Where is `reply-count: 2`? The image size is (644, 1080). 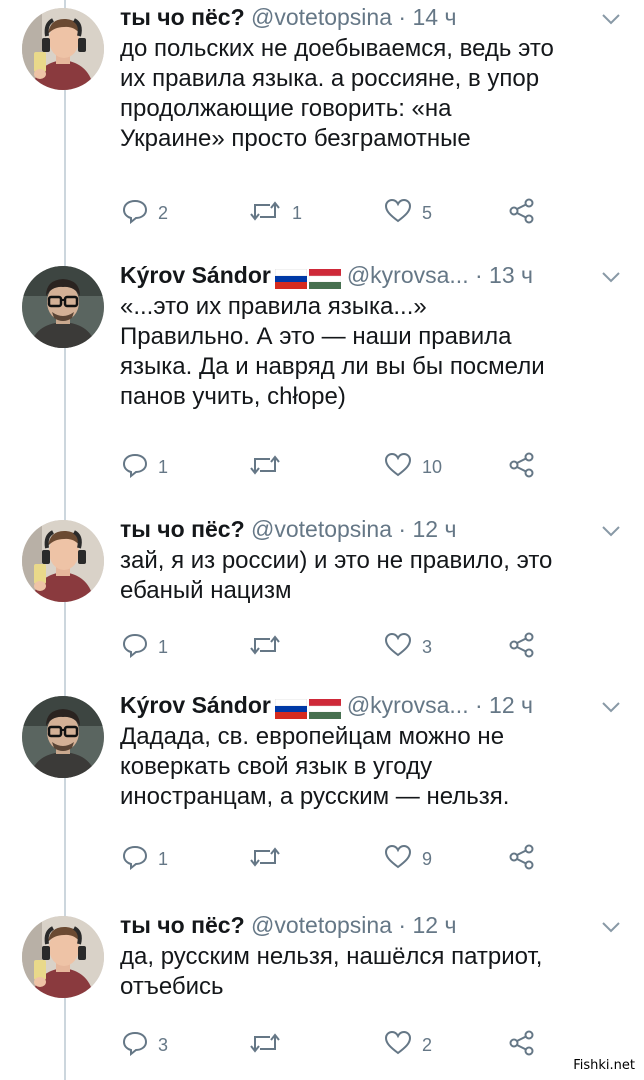 reply-count: 2 is located at coordinates (163, 212).